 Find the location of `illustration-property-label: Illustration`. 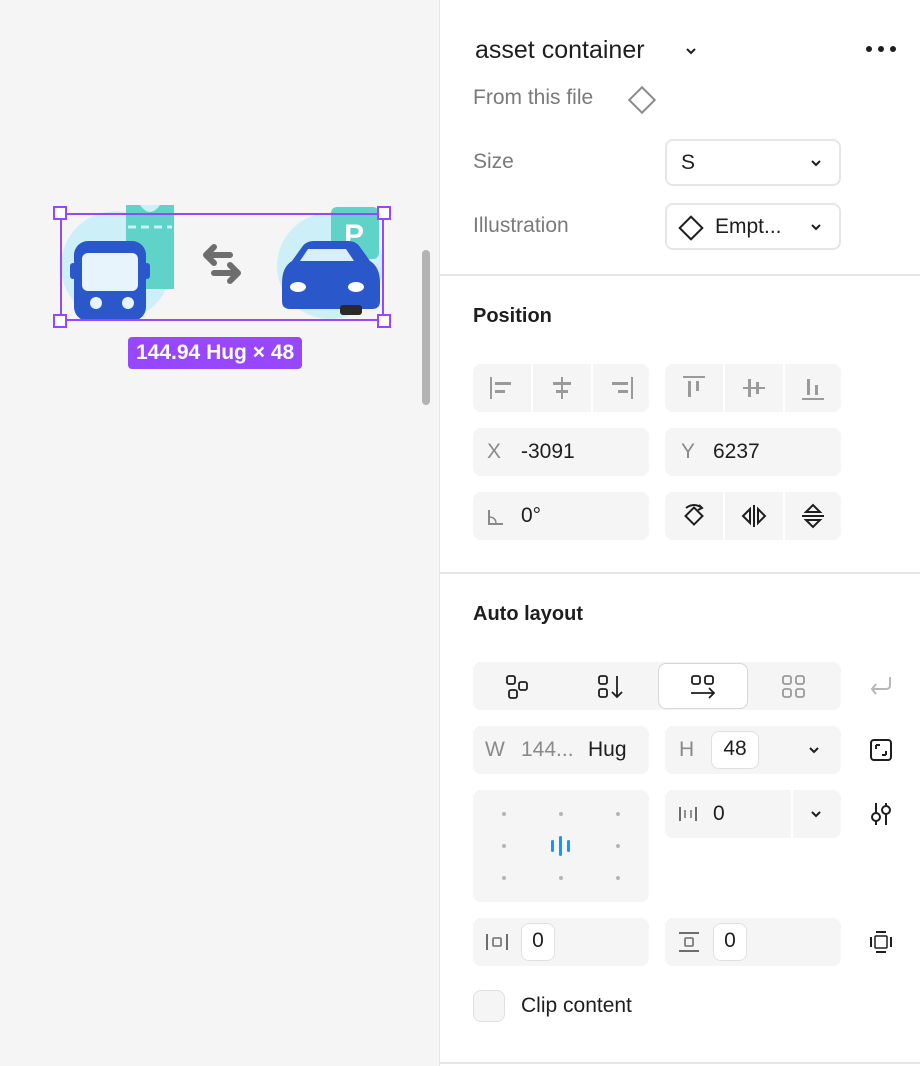

illustration-property-label: Illustration is located at coordinates (521, 225).